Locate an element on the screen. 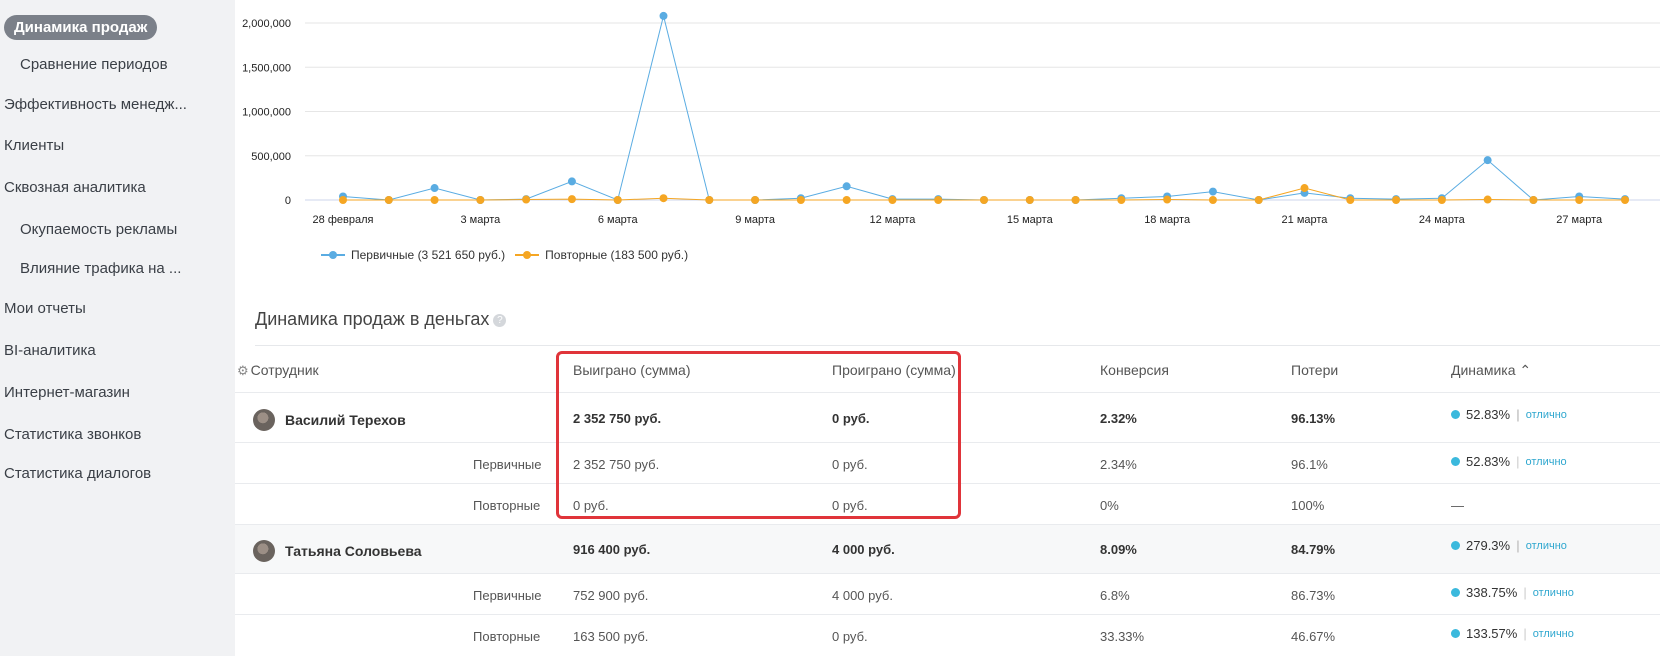 This screenshot has width=1660, height=656. x-tick-label: 21 марта is located at coordinates (1305, 220).